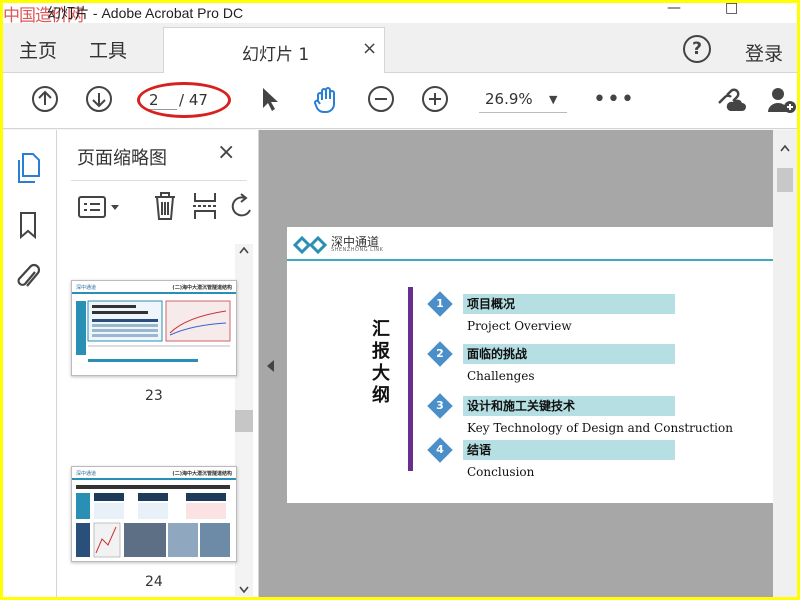 This screenshot has height=600, width=800. What do you see at coordinates (38, 49) in the screenshot?
I see `tab-home: 主页` at bounding box center [38, 49].